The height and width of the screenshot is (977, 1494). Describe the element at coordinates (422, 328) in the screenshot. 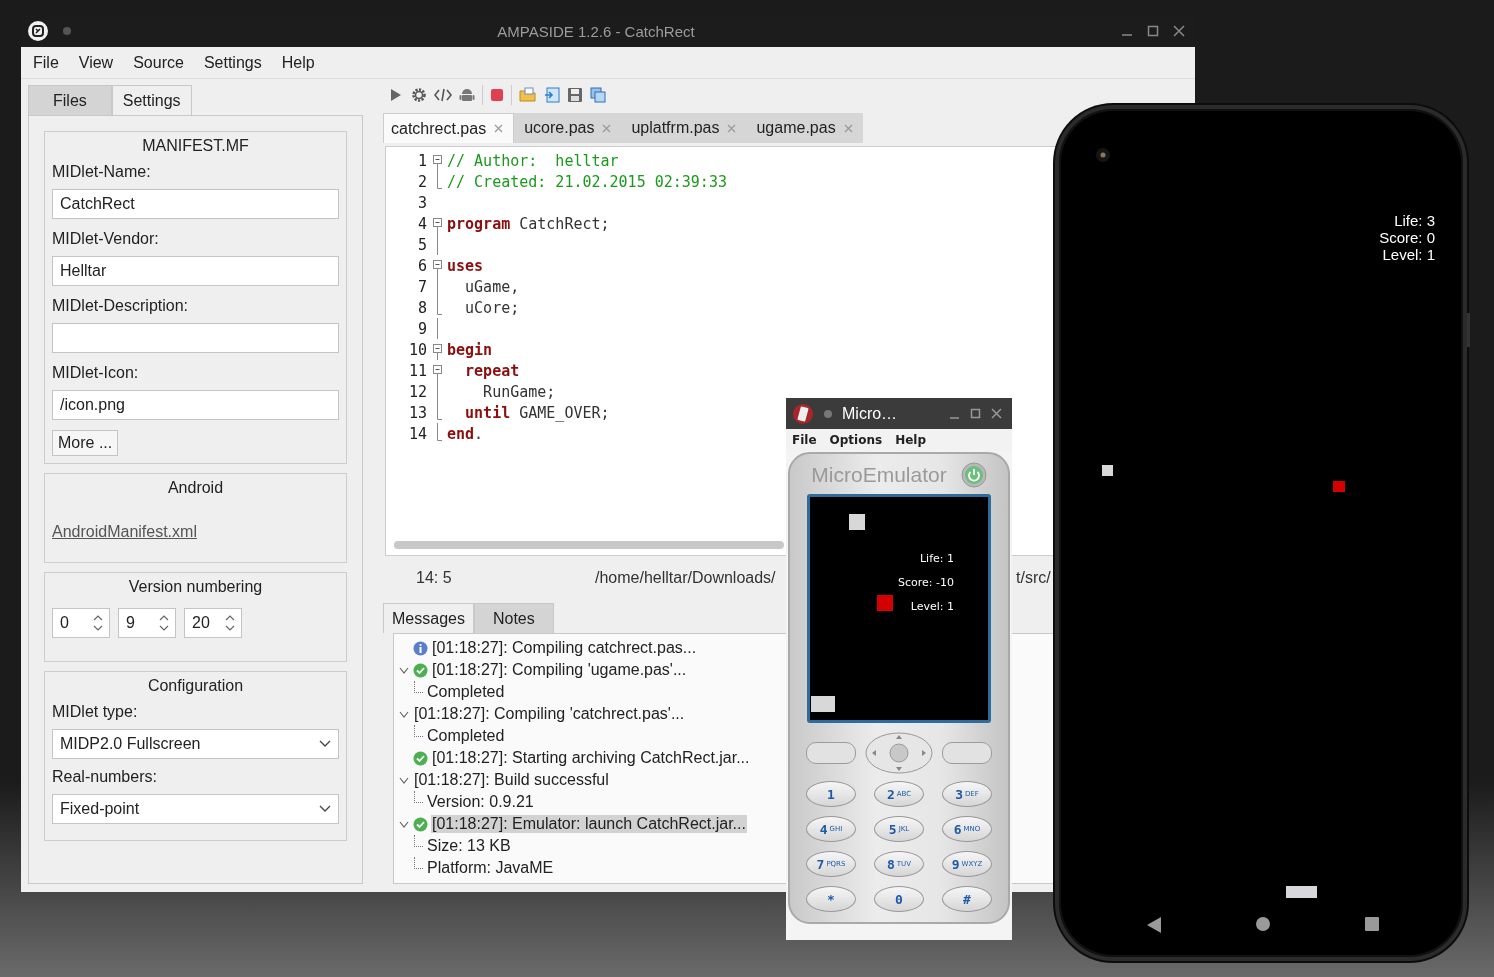

I see `line-number: 9` at that location.